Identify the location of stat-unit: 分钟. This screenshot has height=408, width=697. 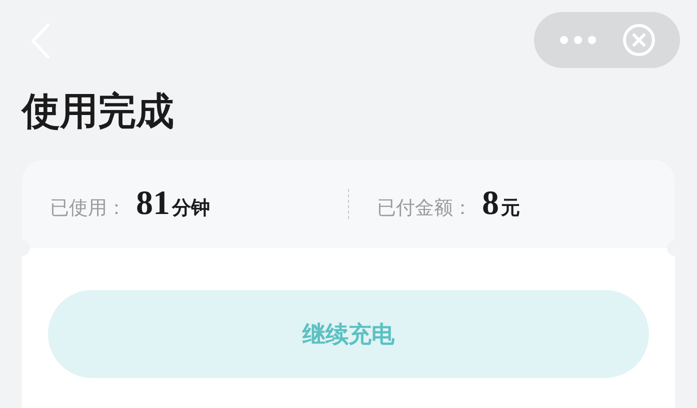
(191, 208).